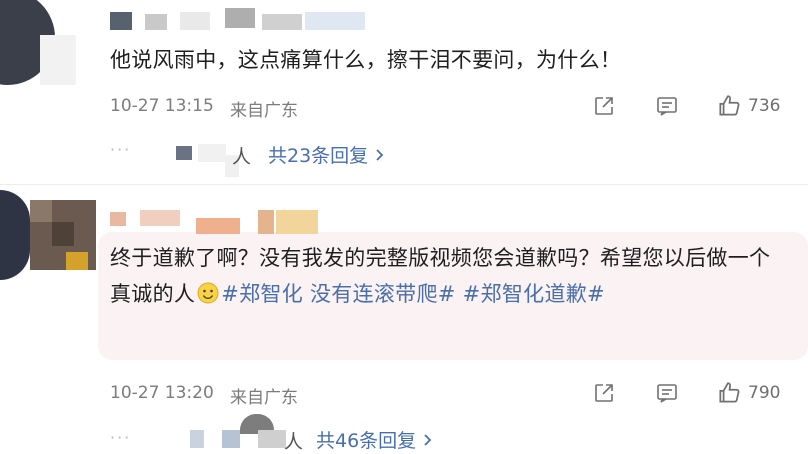  I want to click on smile-emoji-icon, so click(208, 291).